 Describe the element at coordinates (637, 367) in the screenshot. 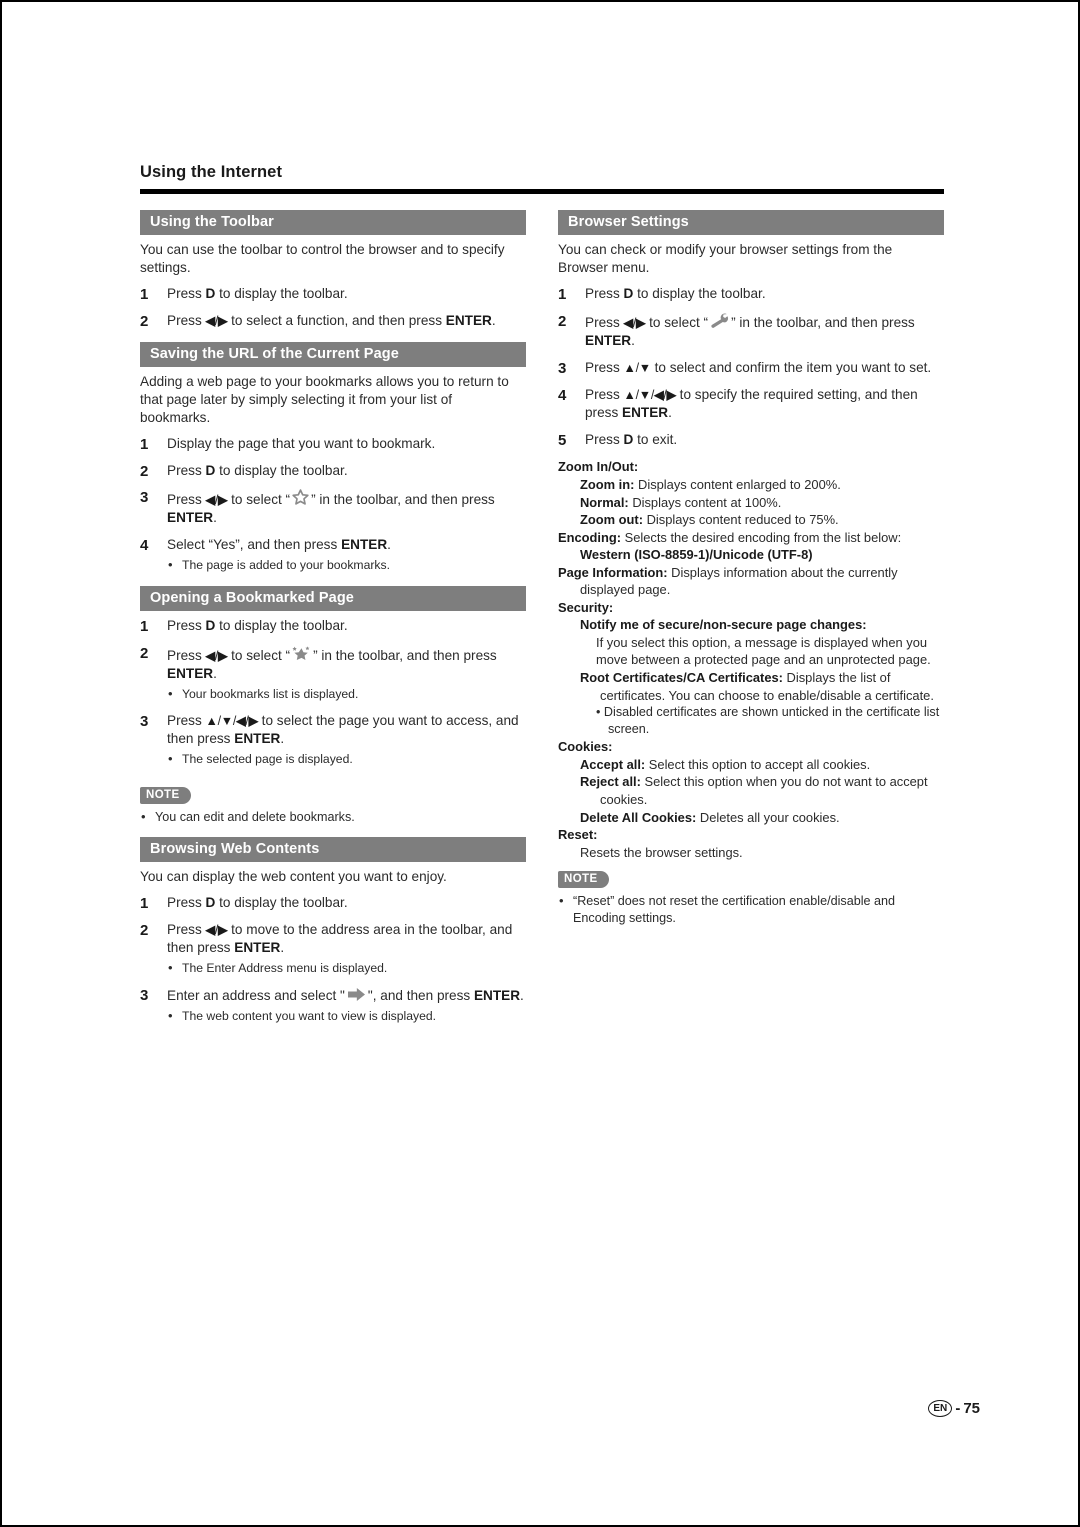

I see `up-down-arrows-icon: ▲/▼` at that location.